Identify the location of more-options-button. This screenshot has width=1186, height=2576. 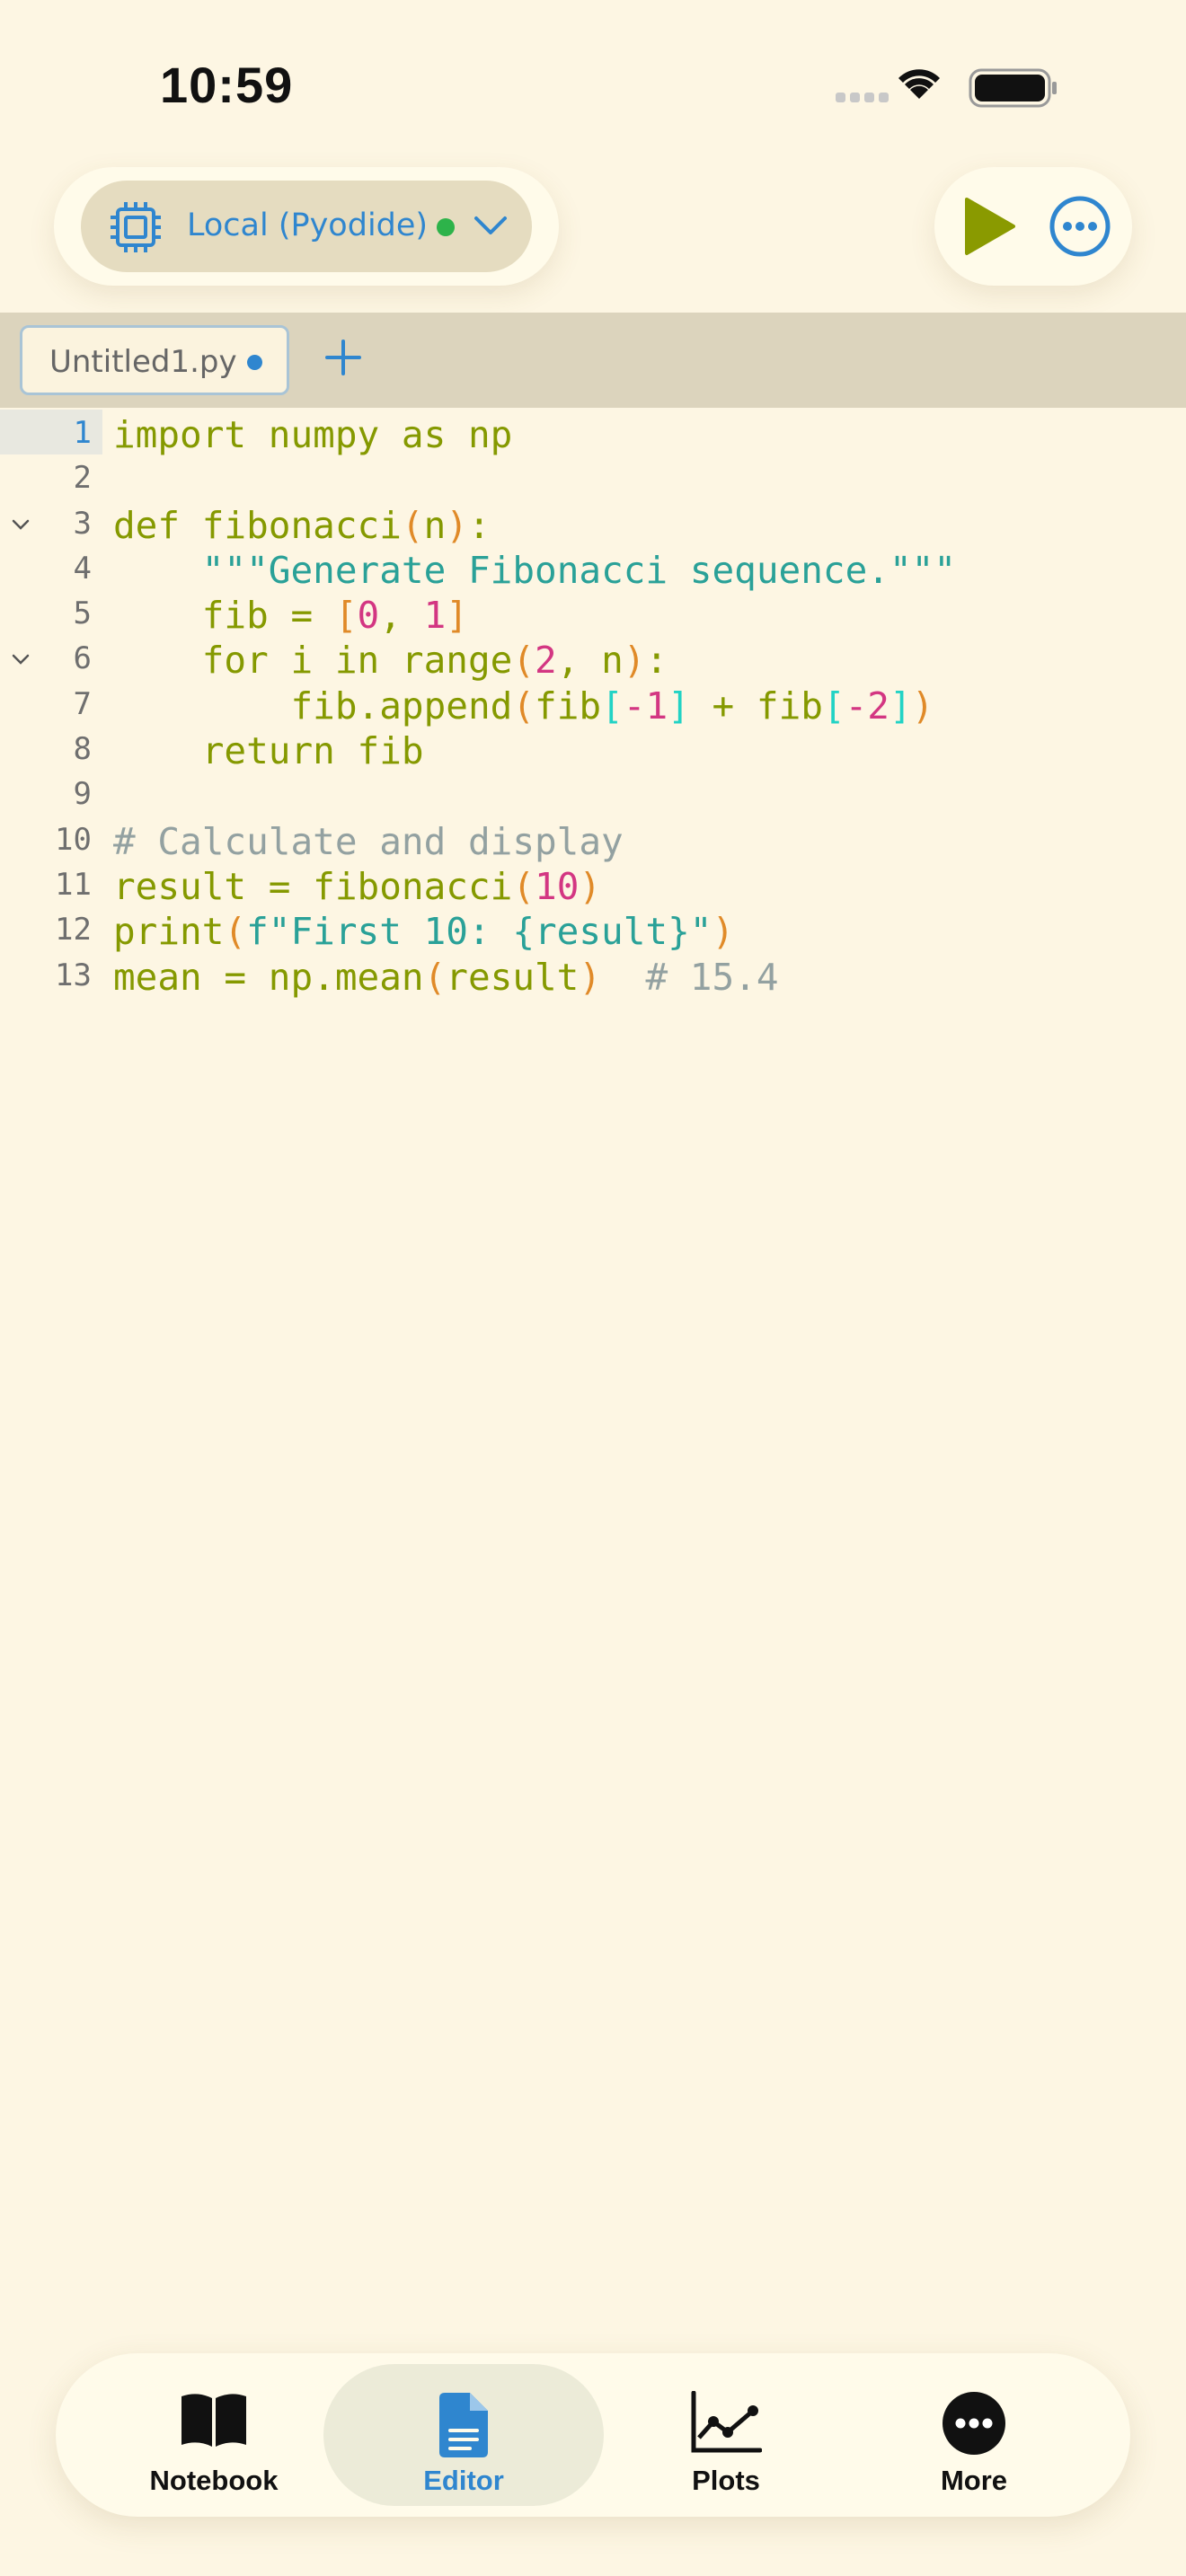
(1080, 226).